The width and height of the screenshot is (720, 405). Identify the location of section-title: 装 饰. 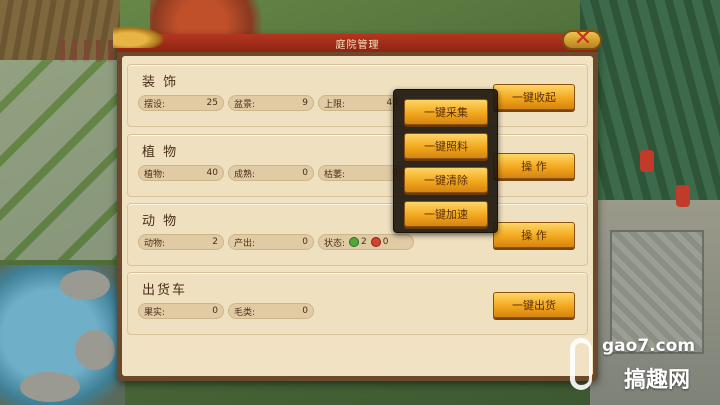
(160, 82).